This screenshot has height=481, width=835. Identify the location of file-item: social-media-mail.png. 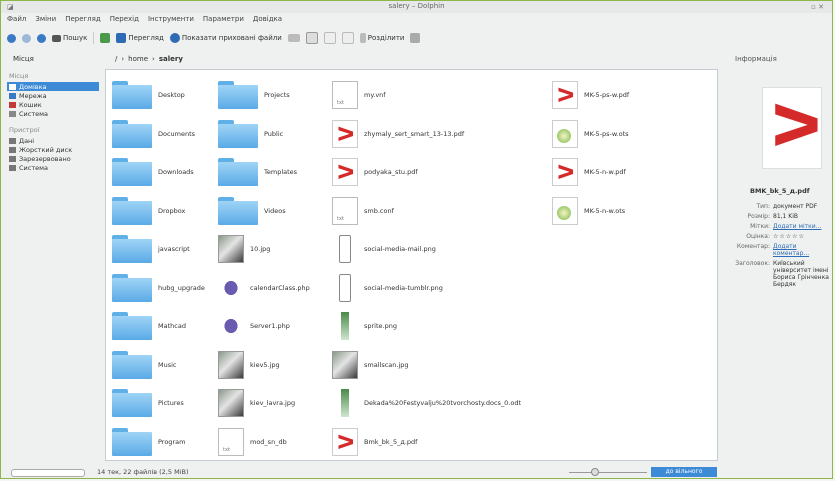
(442, 249).